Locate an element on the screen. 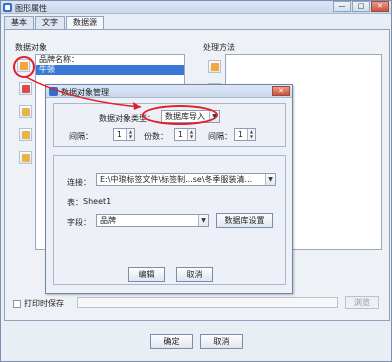 The height and width of the screenshot is (362, 392). window-title: 图形属性 is located at coordinates (31, 8).